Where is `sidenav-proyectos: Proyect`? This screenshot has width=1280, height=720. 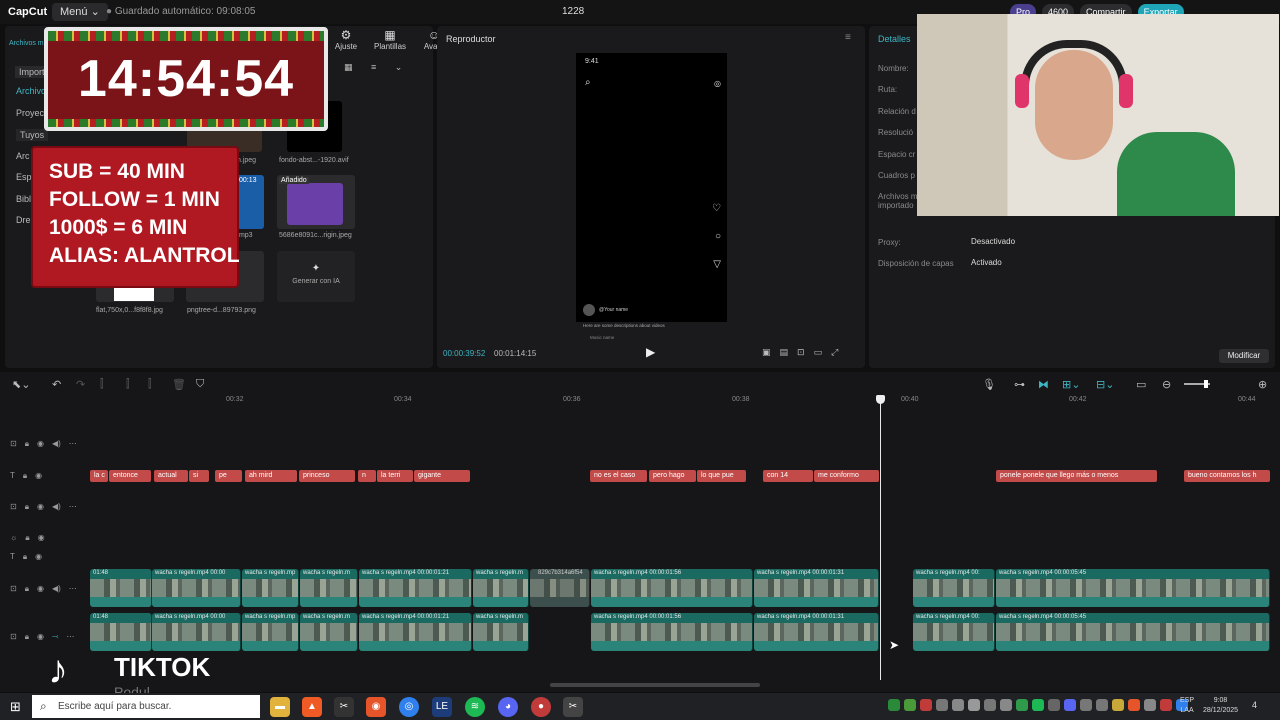 sidenav-proyectos: Proyect is located at coordinates (31, 113).